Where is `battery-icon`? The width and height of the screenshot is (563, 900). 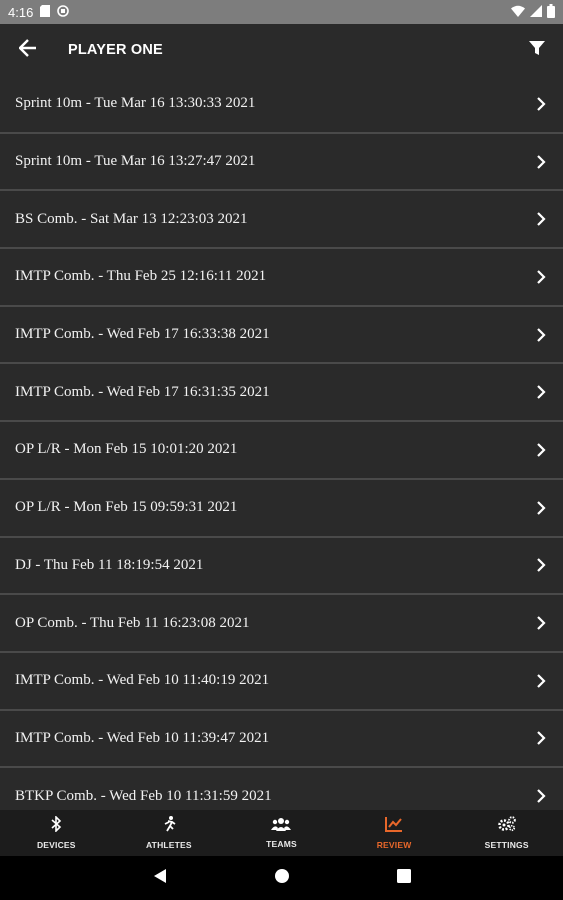
battery-icon is located at coordinates (551, 12).